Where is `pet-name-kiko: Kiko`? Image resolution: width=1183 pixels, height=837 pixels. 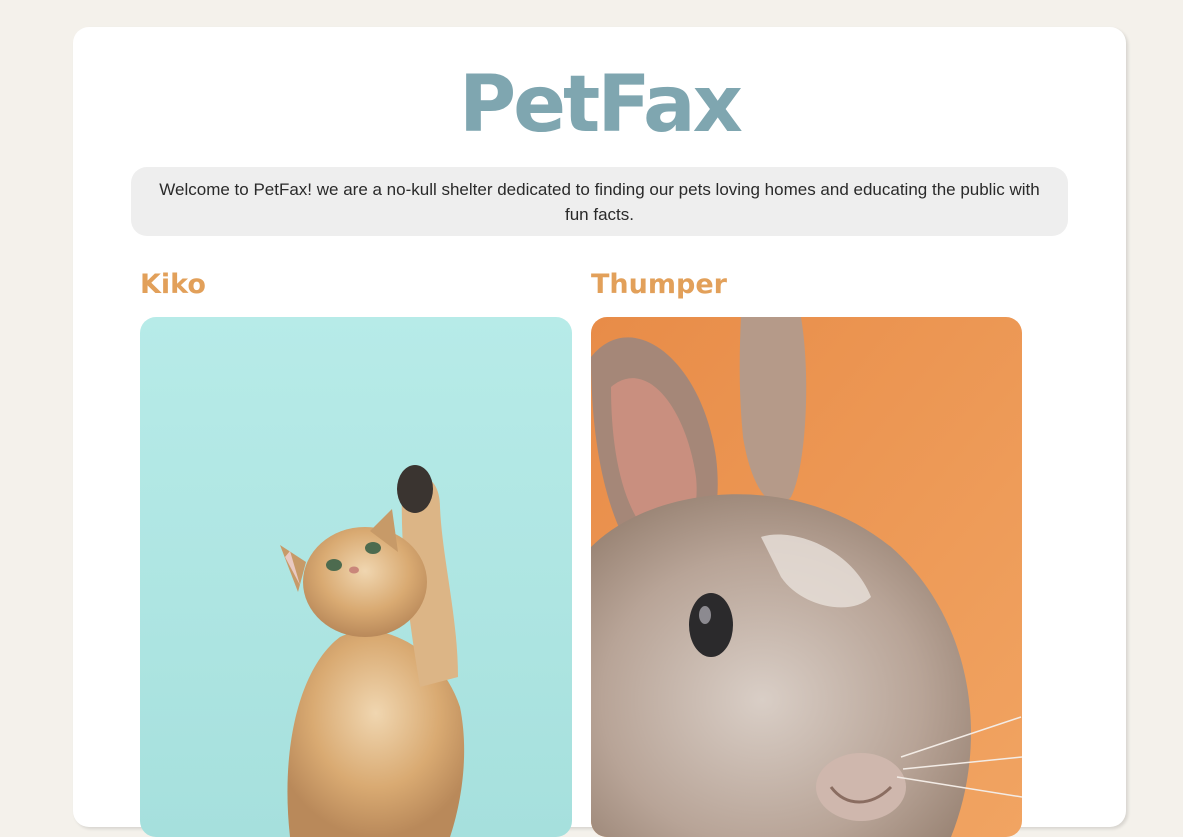
pet-name-kiko: Kiko is located at coordinates (356, 292).